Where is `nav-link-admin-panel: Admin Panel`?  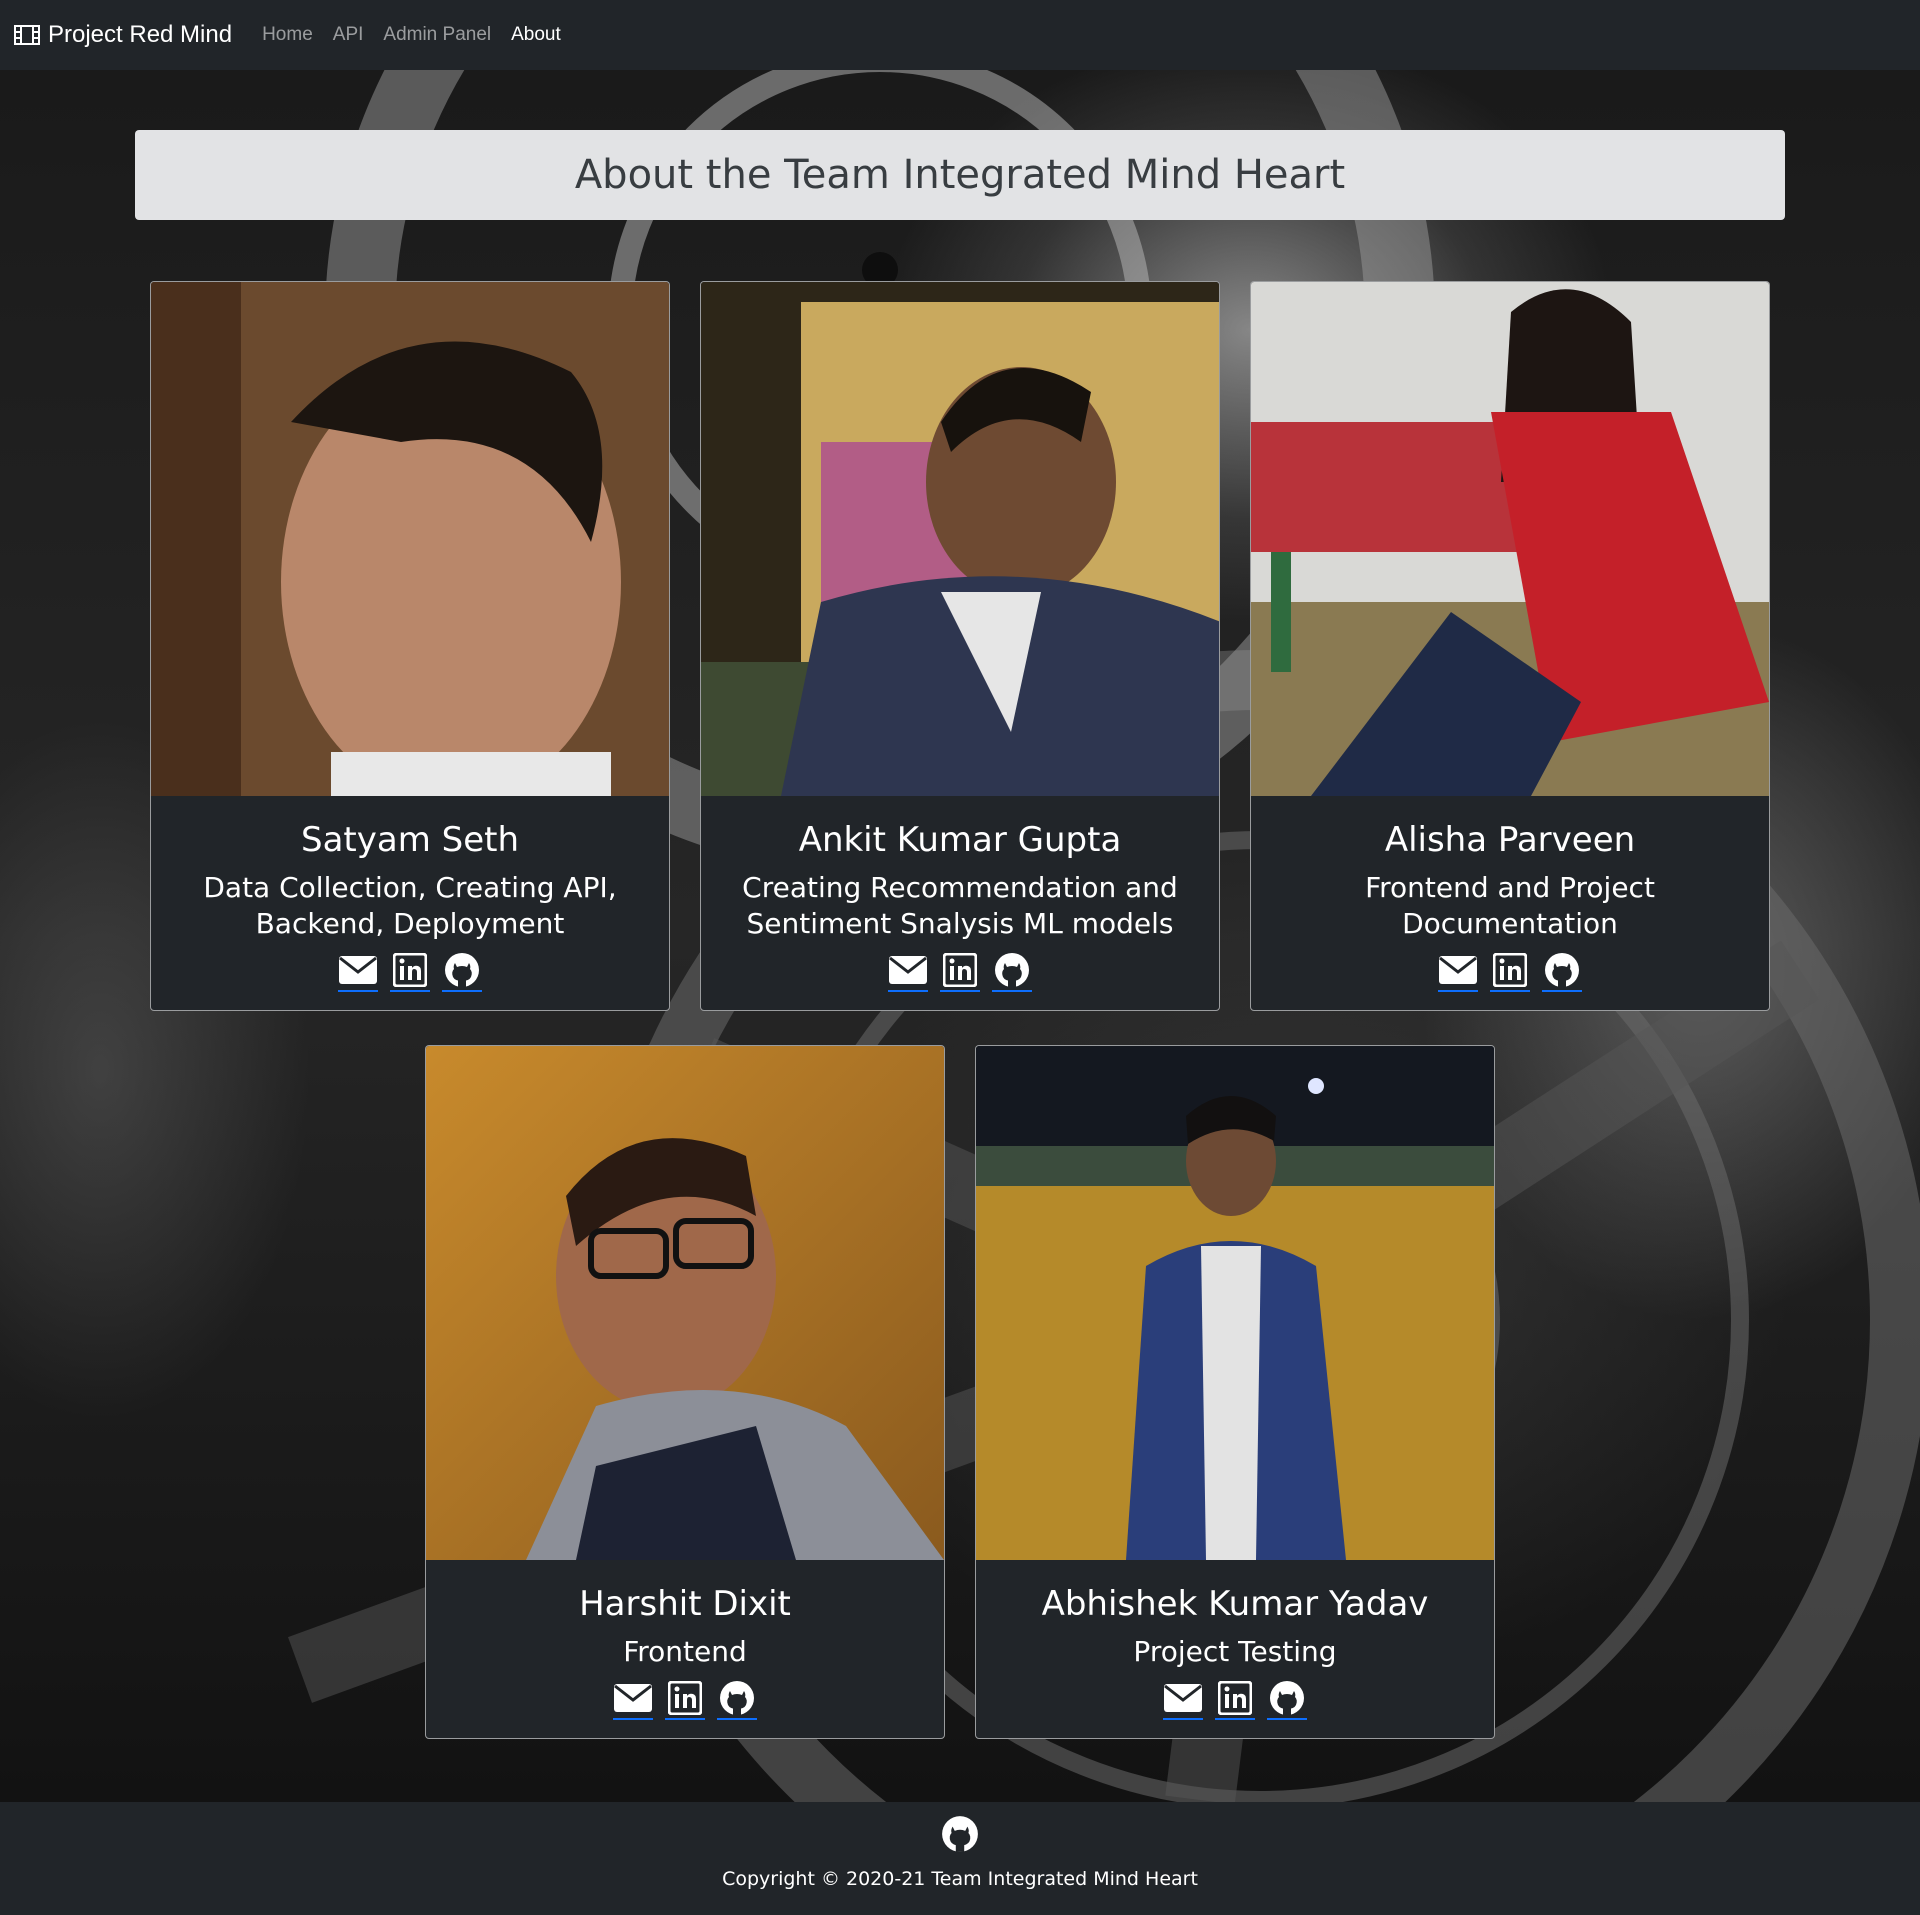
nav-link-admin-panel: Admin Panel is located at coordinates (437, 35).